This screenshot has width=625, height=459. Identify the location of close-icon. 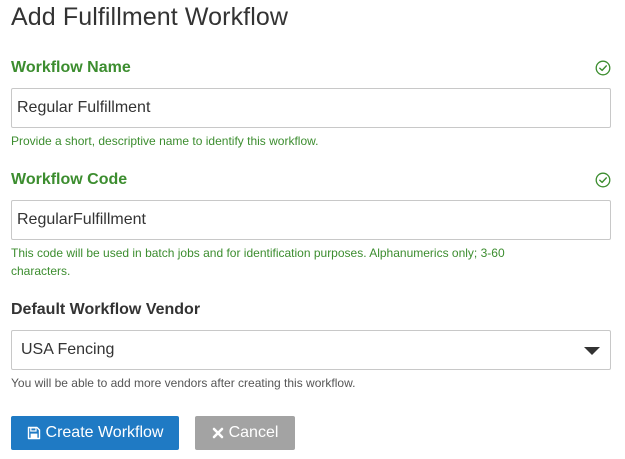
(217, 433).